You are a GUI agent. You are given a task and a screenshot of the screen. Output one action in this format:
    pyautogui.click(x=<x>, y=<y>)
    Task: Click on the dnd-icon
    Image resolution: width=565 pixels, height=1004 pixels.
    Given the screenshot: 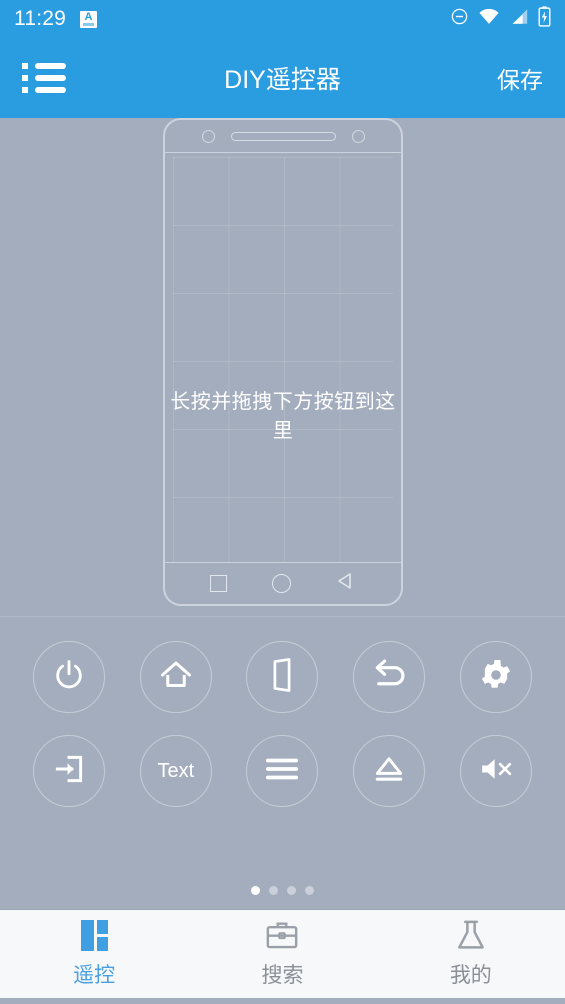 What is the action you would take?
    pyautogui.click(x=459, y=19)
    